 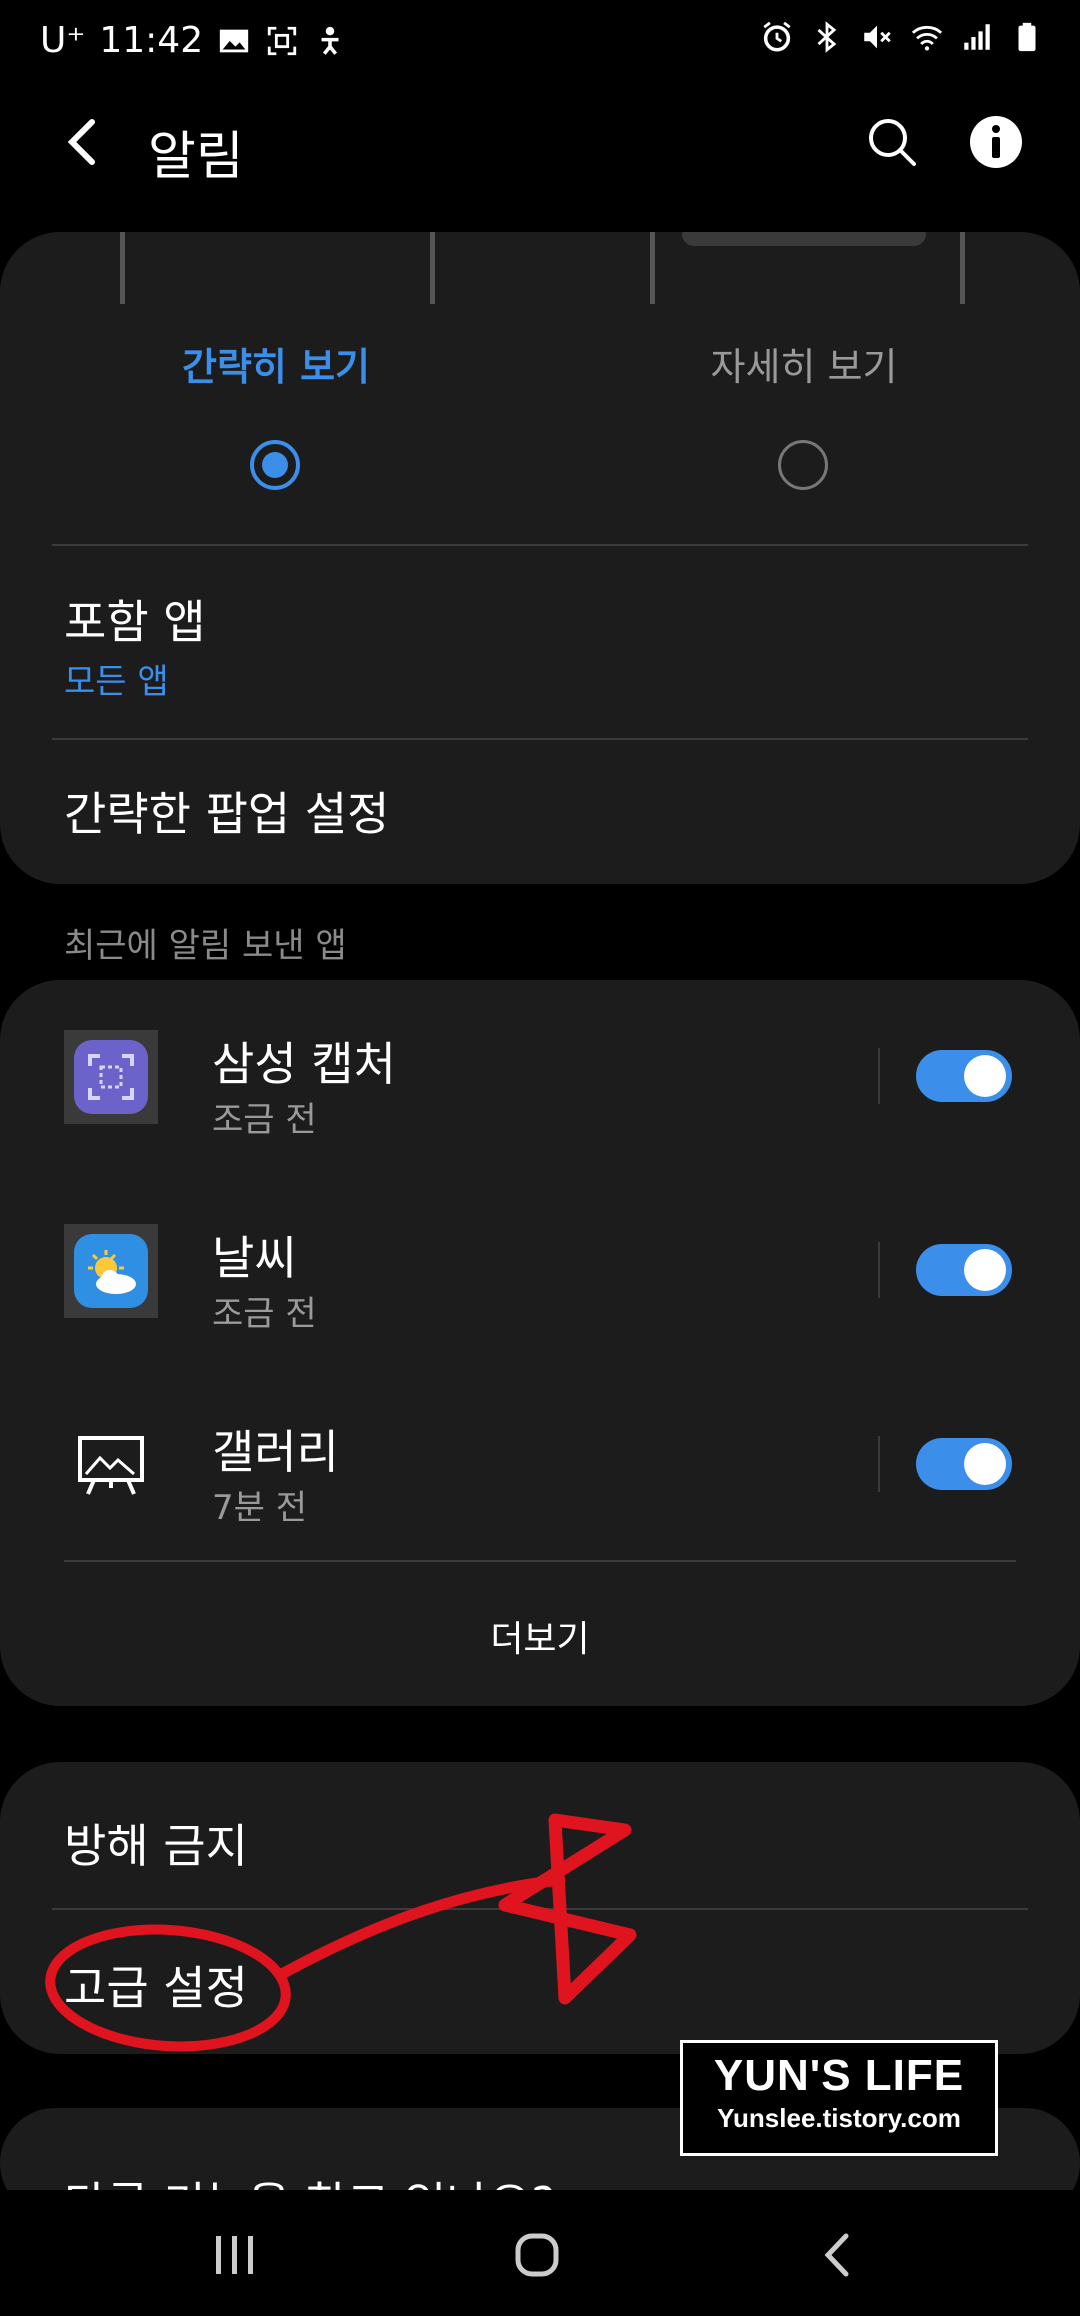 What do you see at coordinates (803, 465) in the screenshot?
I see `radio-detail` at bounding box center [803, 465].